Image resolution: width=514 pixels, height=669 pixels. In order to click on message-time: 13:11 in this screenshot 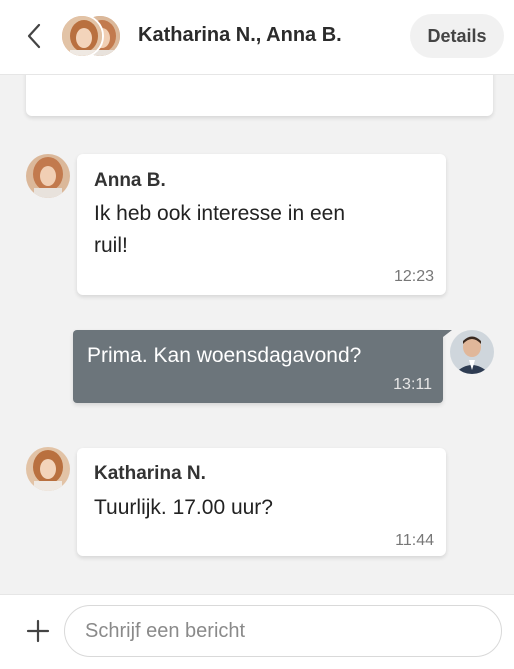, I will do `click(412, 384)`.